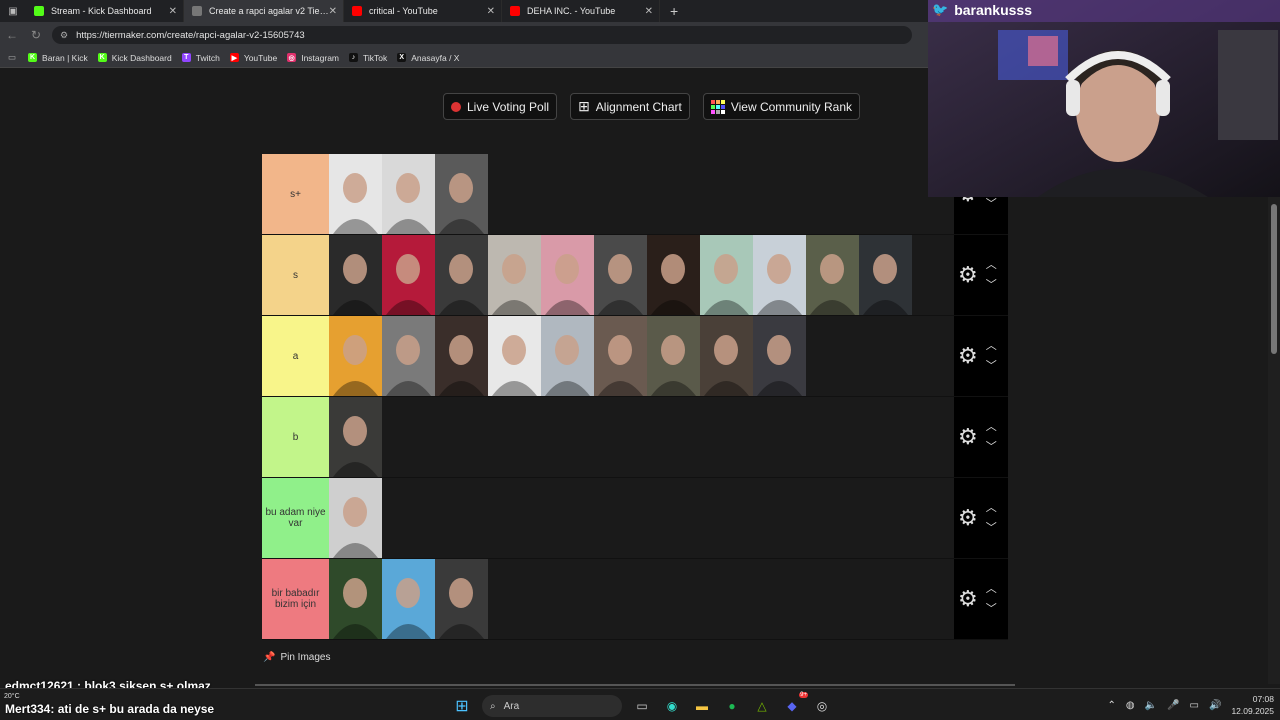 This screenshot has height=720, width=1280. Describe the element at coordinates (1194, 705) in the screenshot. I see `display-icon: ▭` at that location.